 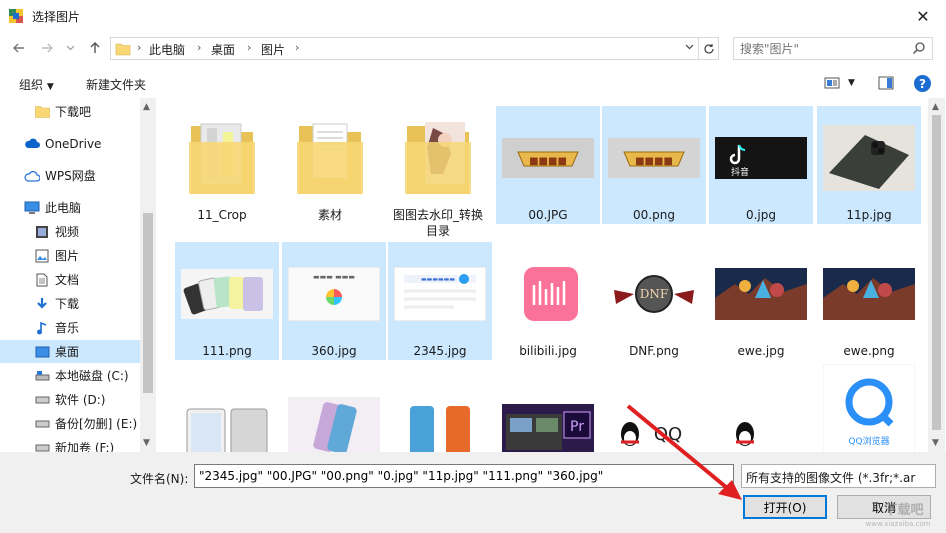 What do you see at coordinates (16, 16) in the screenshot?
I see `app-icon` at bounding box center [16, 16].